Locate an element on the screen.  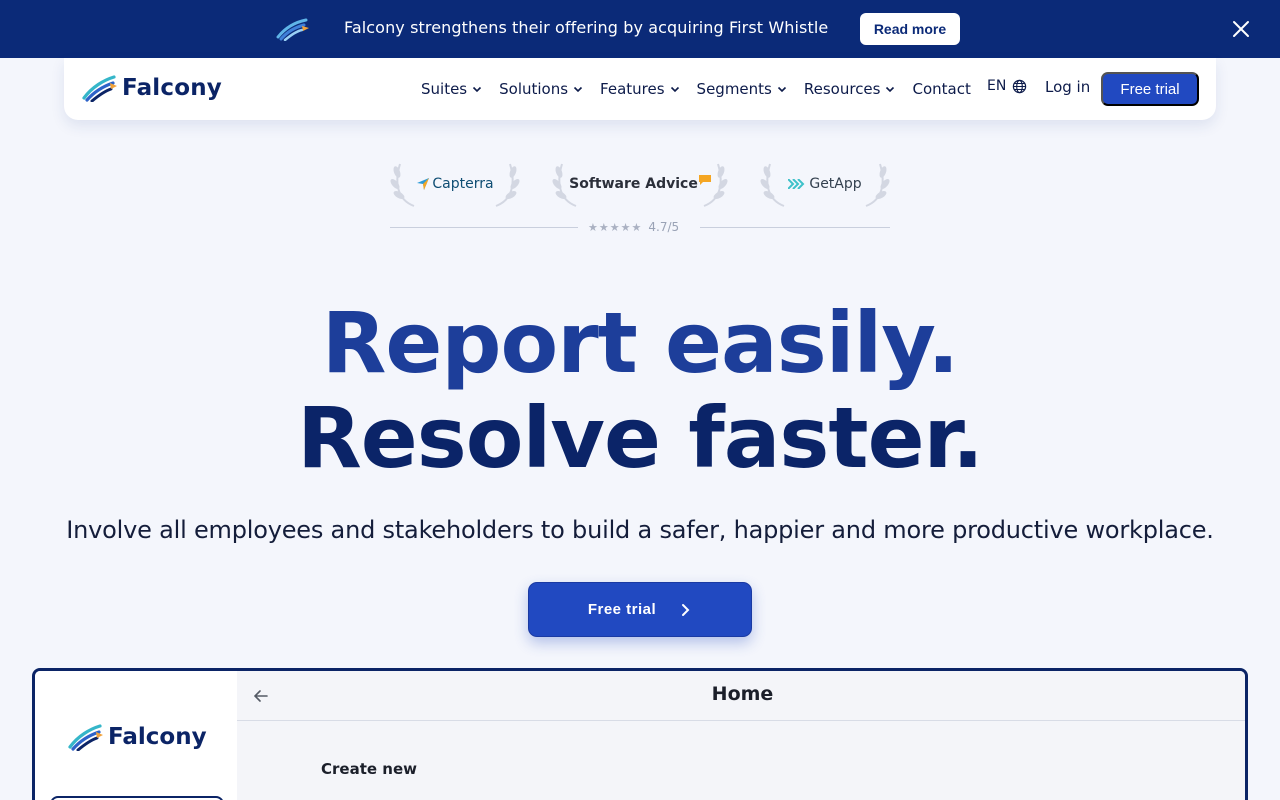
capterra-badge: Capterra is located at coordinates (455, 184).